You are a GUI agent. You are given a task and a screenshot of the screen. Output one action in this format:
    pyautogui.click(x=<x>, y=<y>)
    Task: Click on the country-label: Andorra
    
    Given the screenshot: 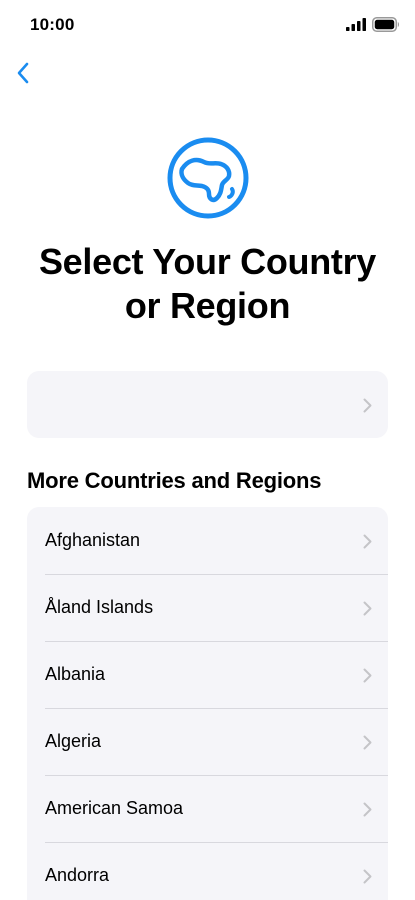 What is the action you would take?
    pyautogui.click(x=77, y=875)
    